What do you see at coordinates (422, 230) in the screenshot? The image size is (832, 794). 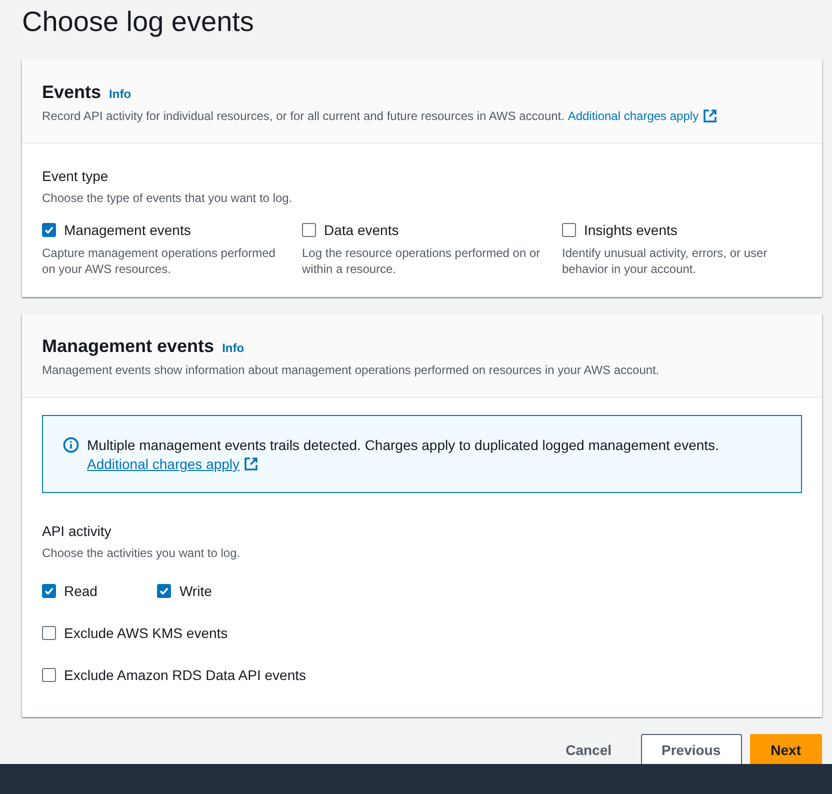 I see `checkbox-option: Data events` at bounding box center [422, 230].